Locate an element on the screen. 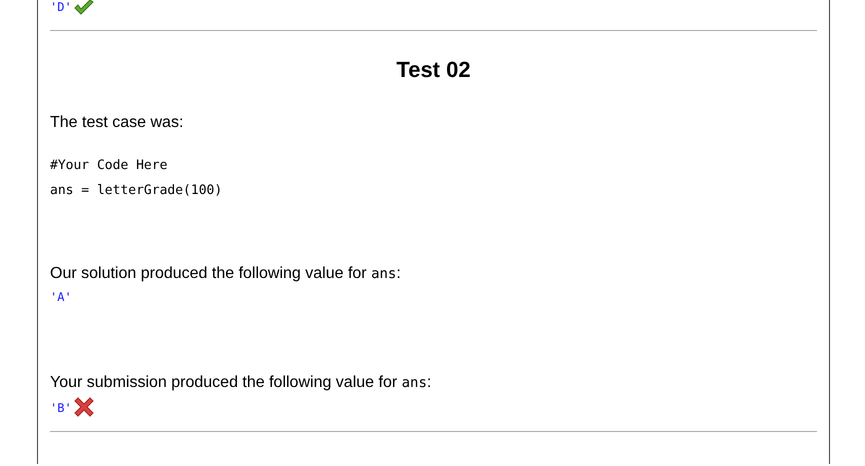  result-description: Your submission produced the following value for ans: is located at coordinates (241, 383).